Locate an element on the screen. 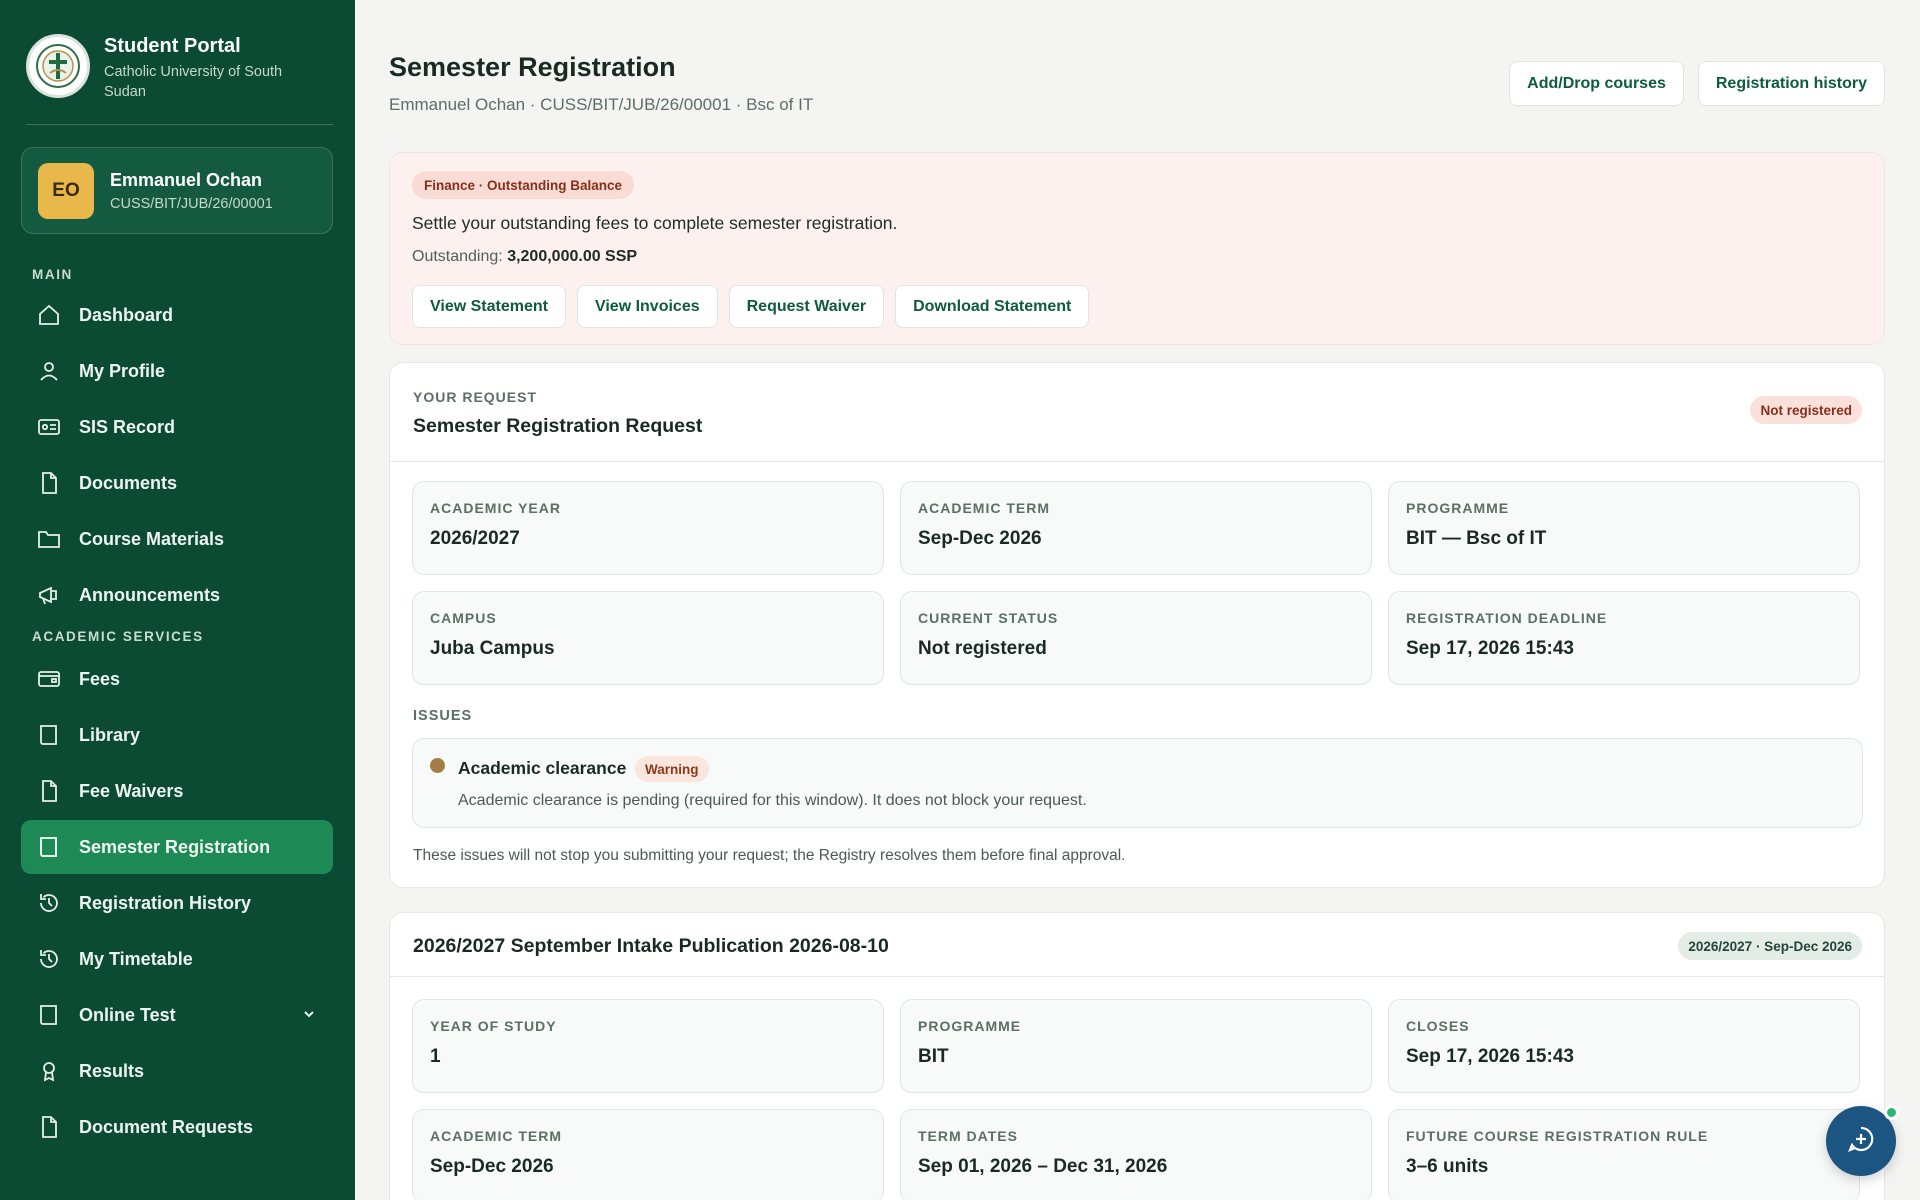  outstanding-value: 3,200,000.00 SSP is located at coordinates (572, 256).